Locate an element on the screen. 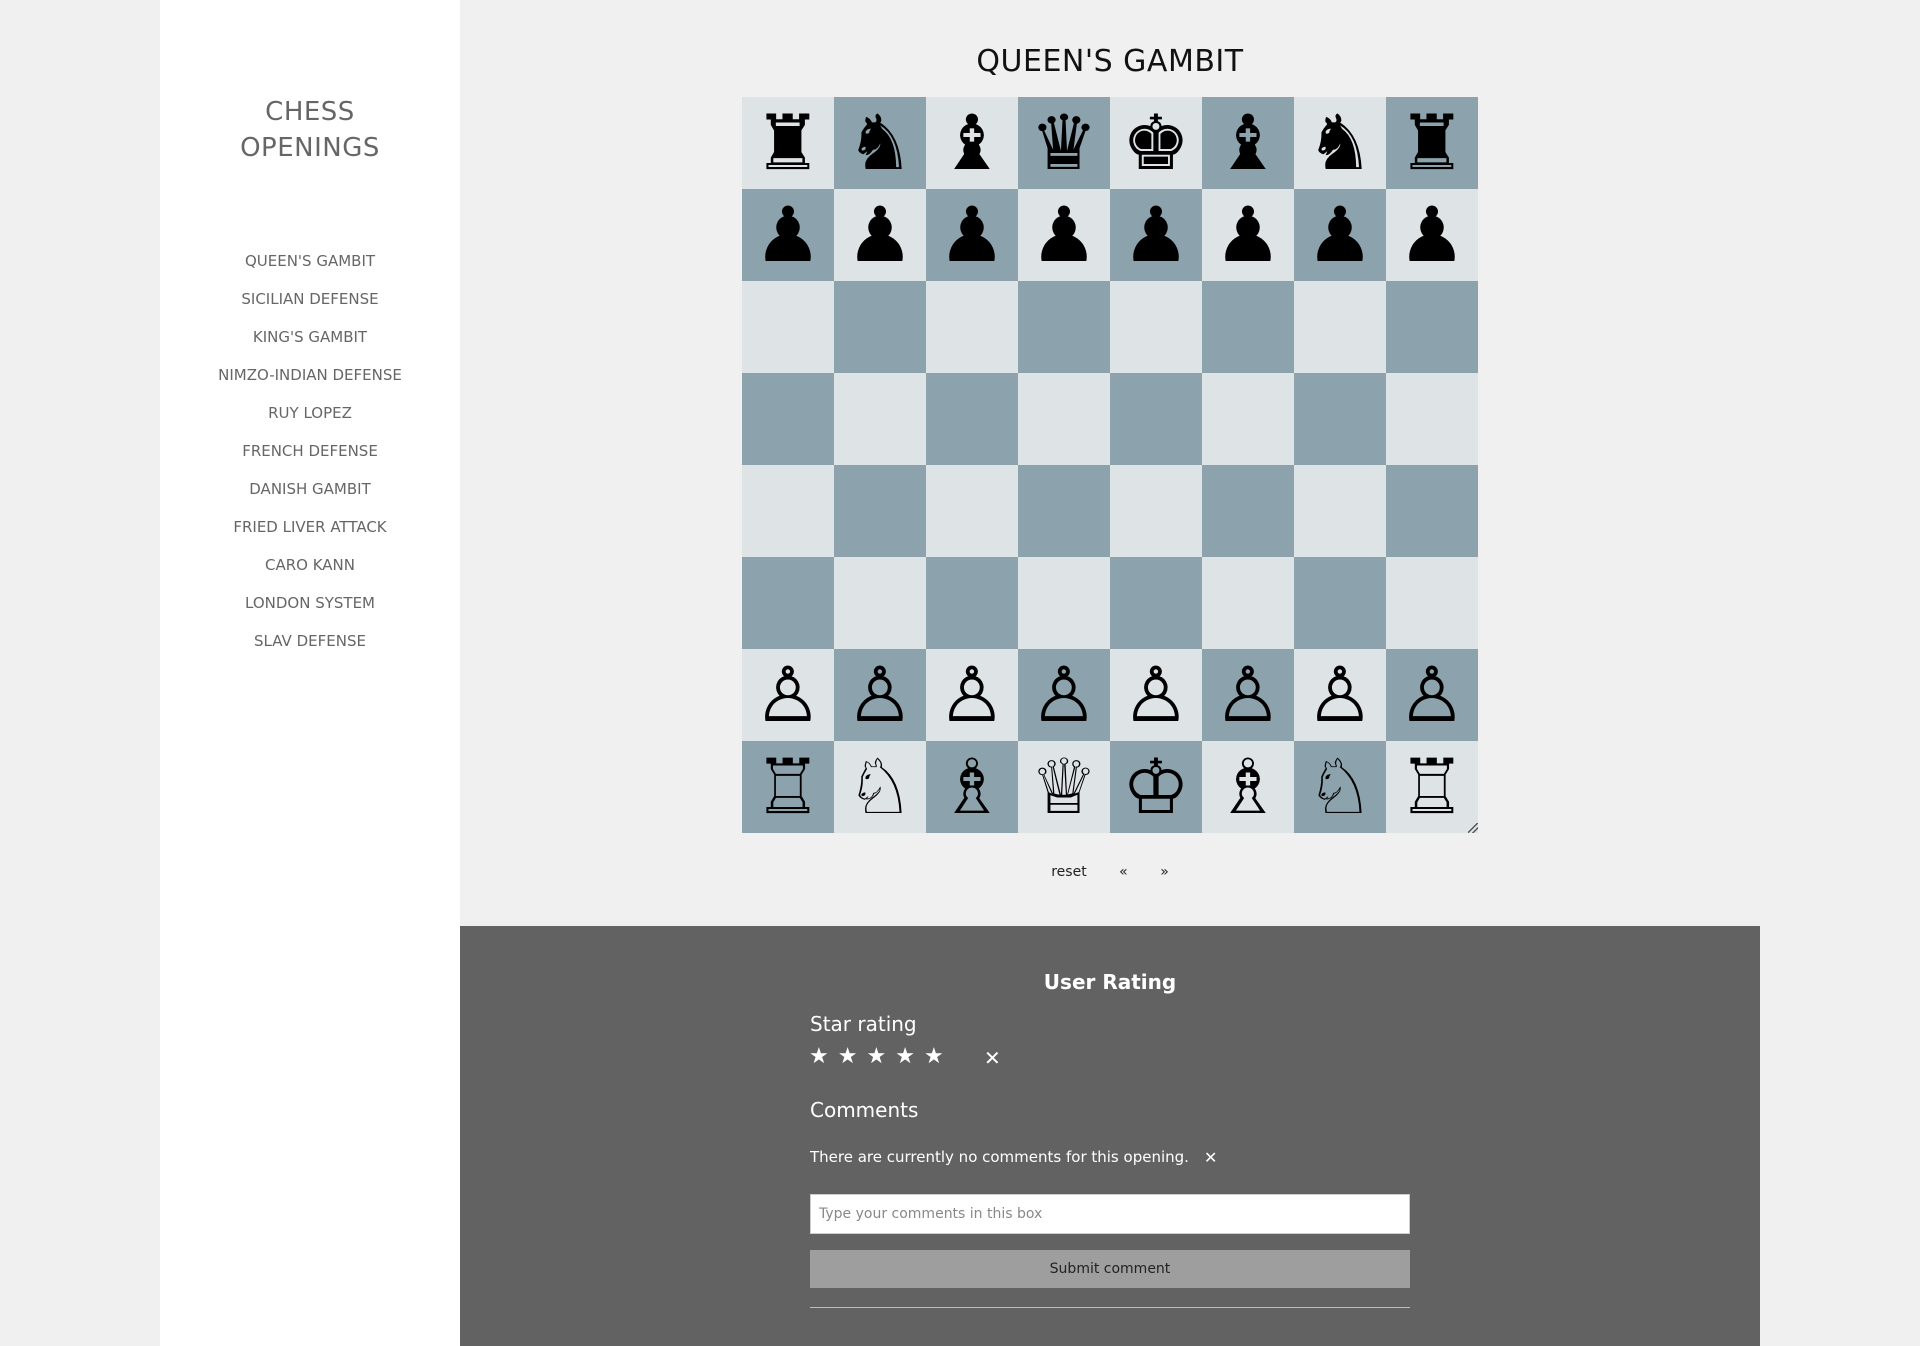 The height and width of the screenshot is (1346, 1920). square-h7: ♟ is located at coordinates (1432, 235).